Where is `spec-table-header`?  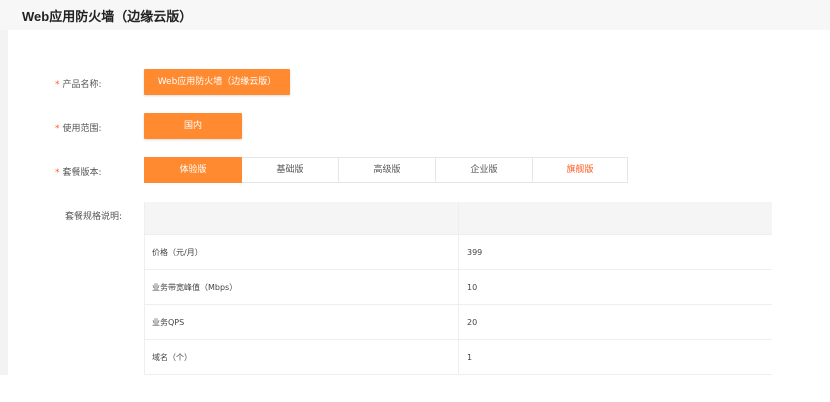
spec-table-header is located at coordinates (458, 218).